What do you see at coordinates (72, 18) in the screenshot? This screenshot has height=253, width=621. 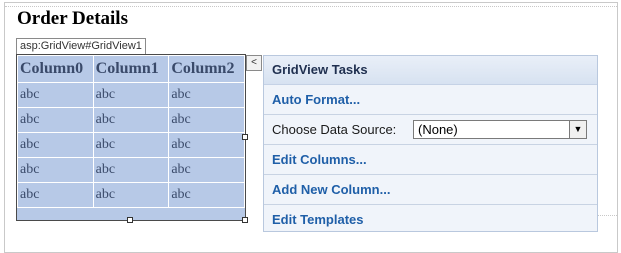 I see `page-title: Order Details` at bounding box center [72, 18].